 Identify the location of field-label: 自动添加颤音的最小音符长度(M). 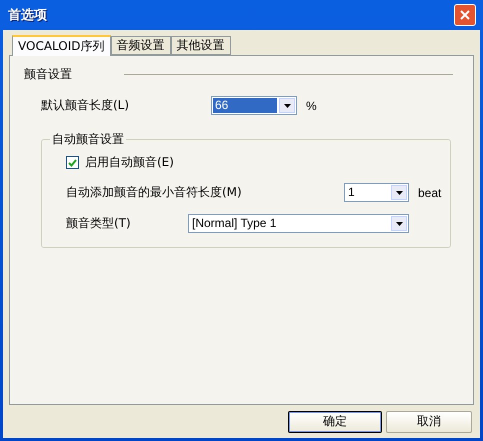
(154, 192).